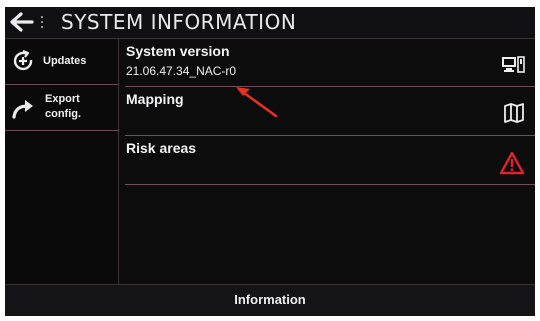  What do you see at coordinates (181, 71) in the screenshot?
I see `system-version-value: 21.06.47.34_NAC-r0` at bounding box center [181, 71].